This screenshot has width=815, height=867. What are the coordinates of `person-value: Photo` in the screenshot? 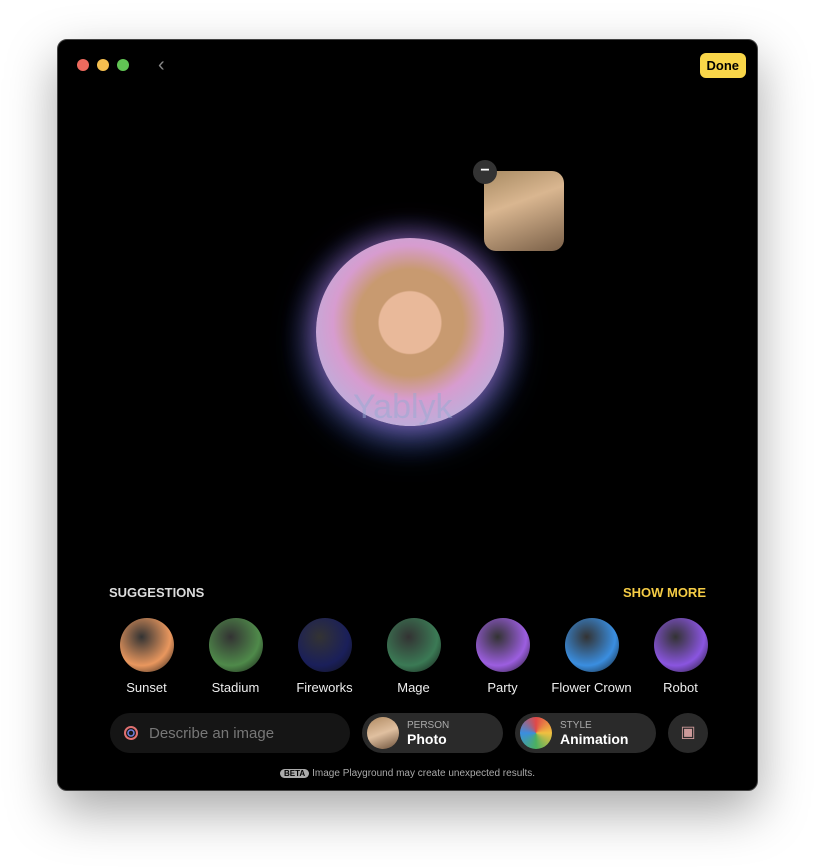 It's located at (427, 738).